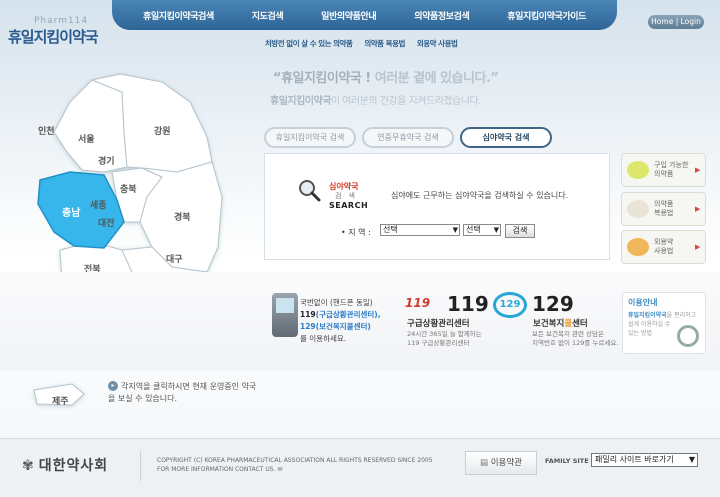  What do you see at coordinates (61, 21) in the screenshot?
I see `logo-subtitle: Pharm114` at bounding box center [61, 21].